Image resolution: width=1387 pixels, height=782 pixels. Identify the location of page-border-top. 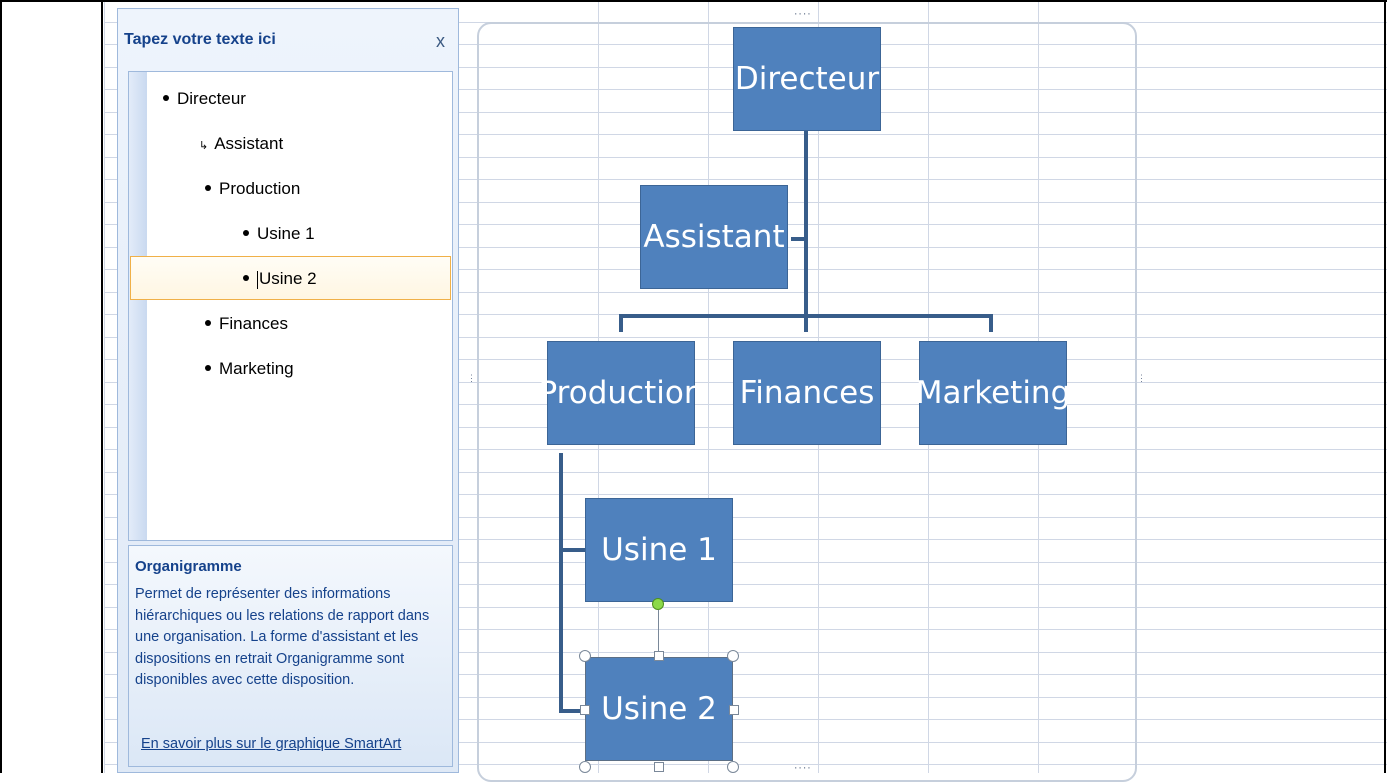
(693, 1).